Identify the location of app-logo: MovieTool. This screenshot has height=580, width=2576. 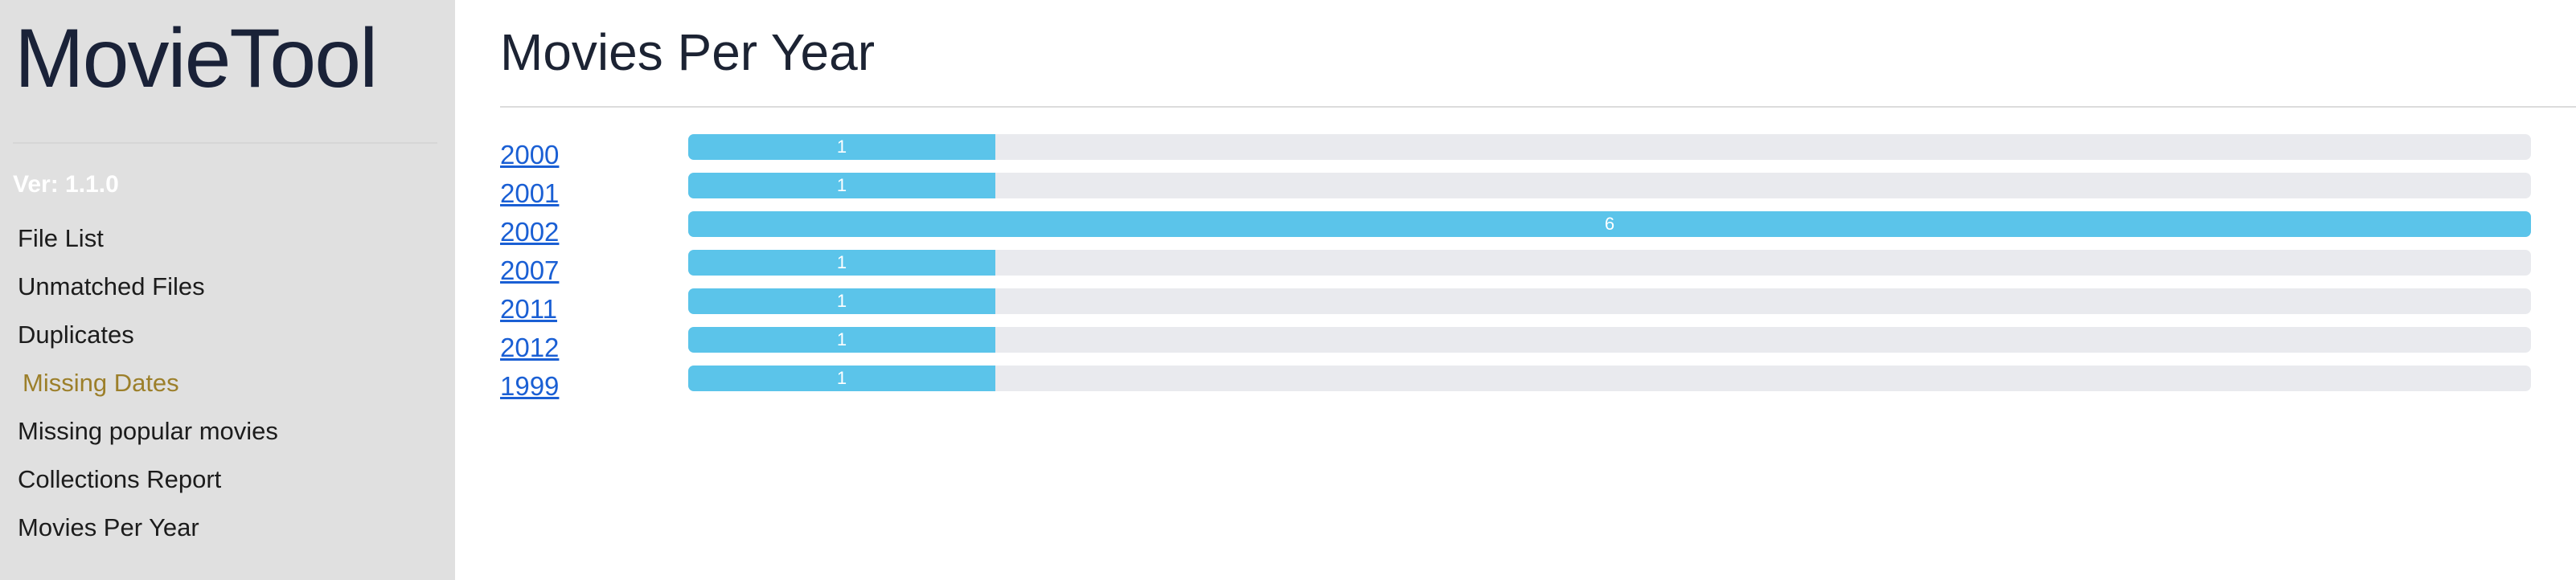
(196, 58).